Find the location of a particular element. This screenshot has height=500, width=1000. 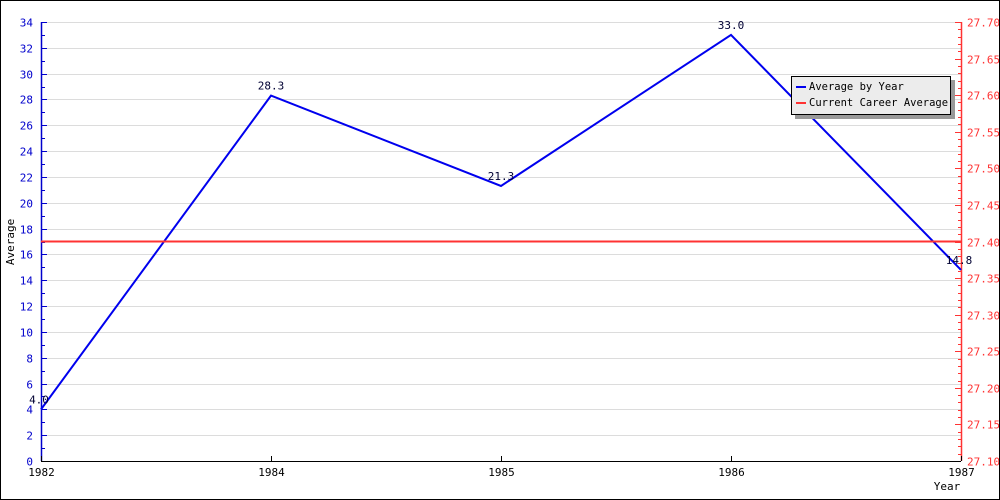

x-tick-label: 1982 is located at coordinates (41, 472).